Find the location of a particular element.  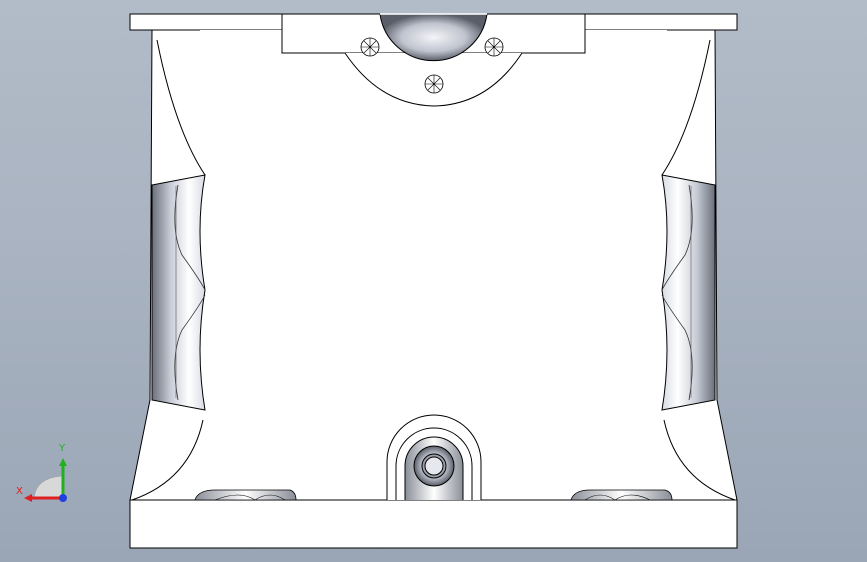

coordinate-triad: X Y is located at coordinates (47, 475).